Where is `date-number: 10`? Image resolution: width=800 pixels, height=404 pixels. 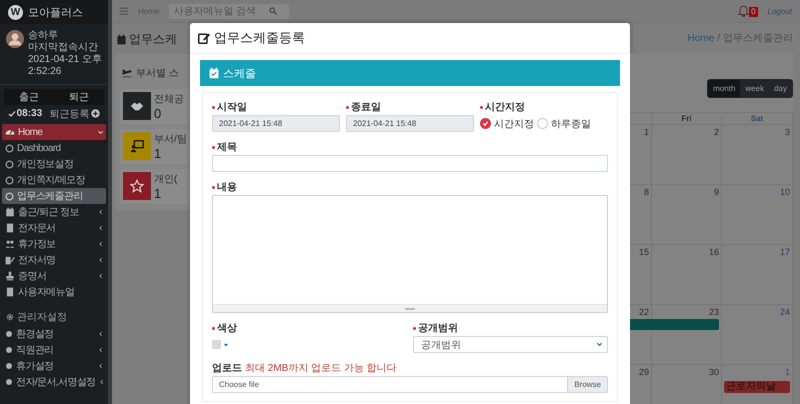 date-number: 10 is located at coordinates (785, 192).